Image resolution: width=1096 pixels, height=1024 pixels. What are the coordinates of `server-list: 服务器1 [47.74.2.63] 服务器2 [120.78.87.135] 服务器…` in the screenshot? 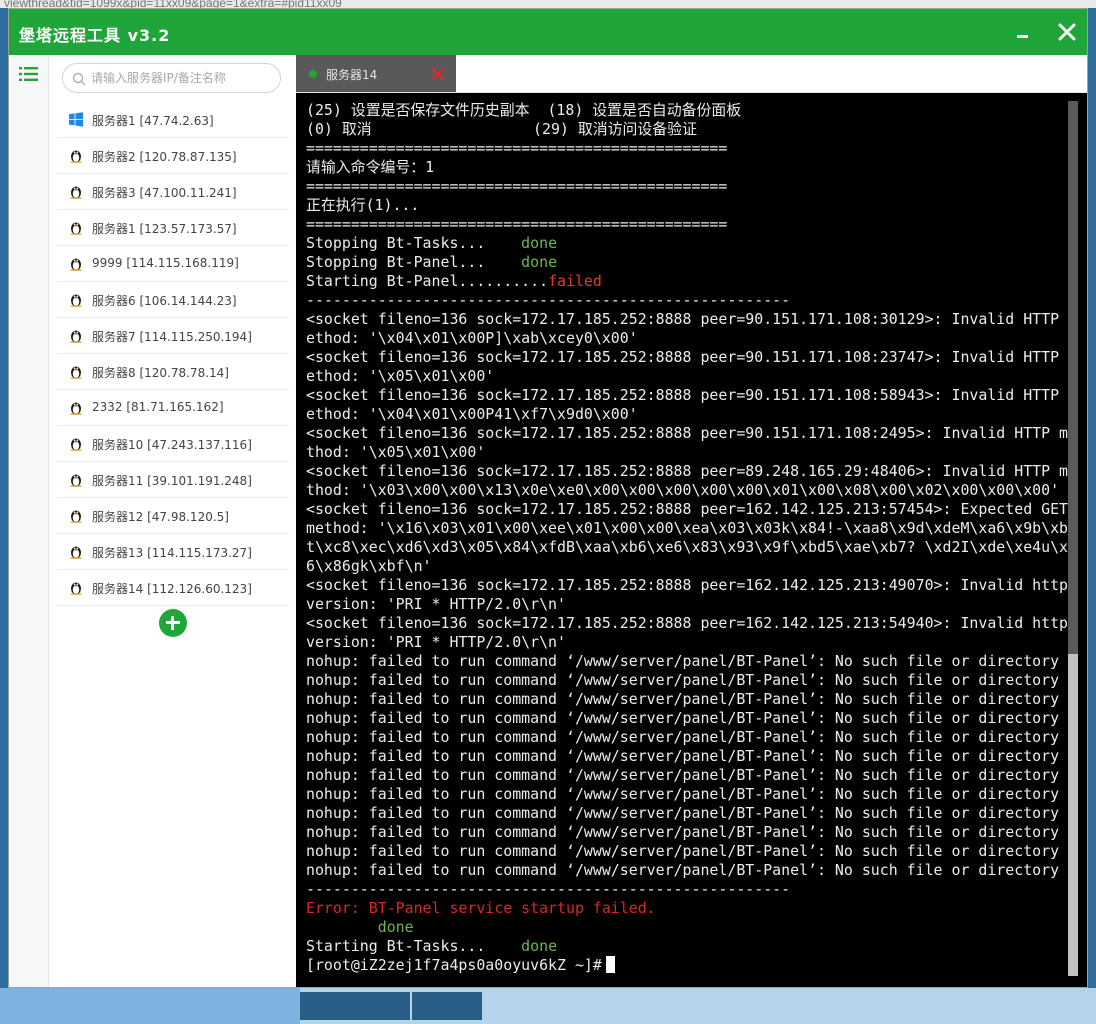 It's located at (173, 354).